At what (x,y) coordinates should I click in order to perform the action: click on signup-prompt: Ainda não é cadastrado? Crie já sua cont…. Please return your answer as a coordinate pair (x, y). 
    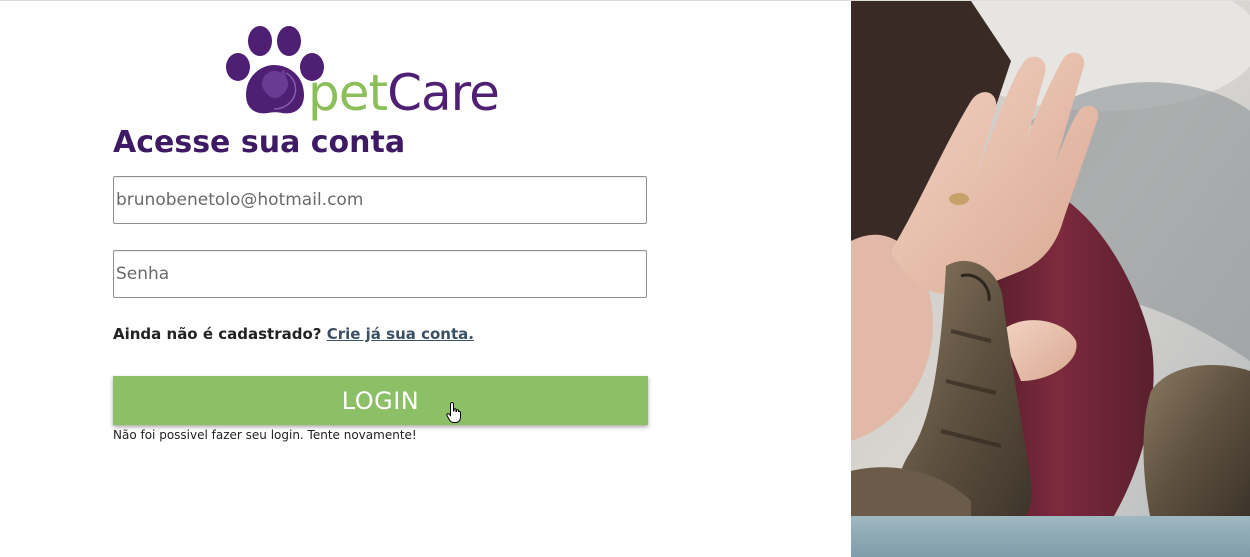
    Looking at the image, I should click on (293, 334).